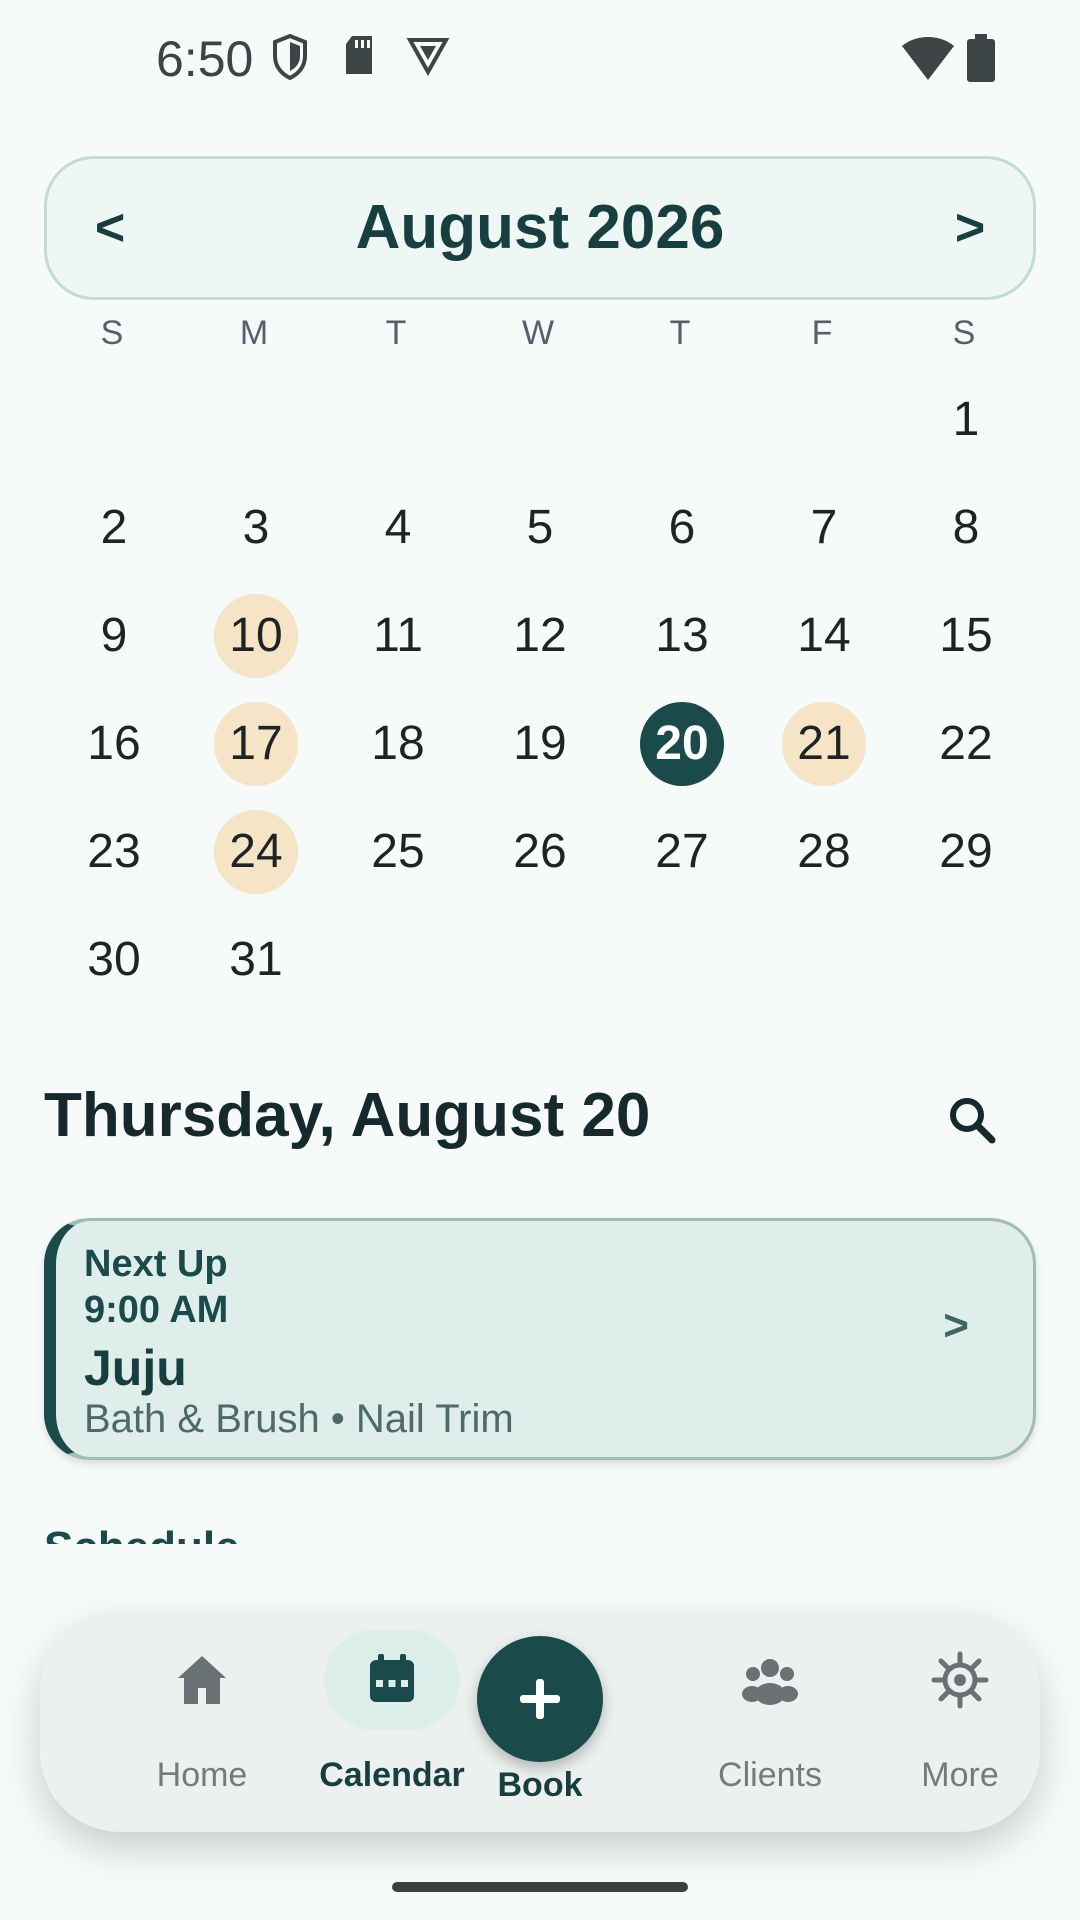 Image resolution: width=1080 pixels, height=1920 pixels. Describe the element at coordinates (970, 228) in the screenshot. I see `next-month-button: >` at that location.